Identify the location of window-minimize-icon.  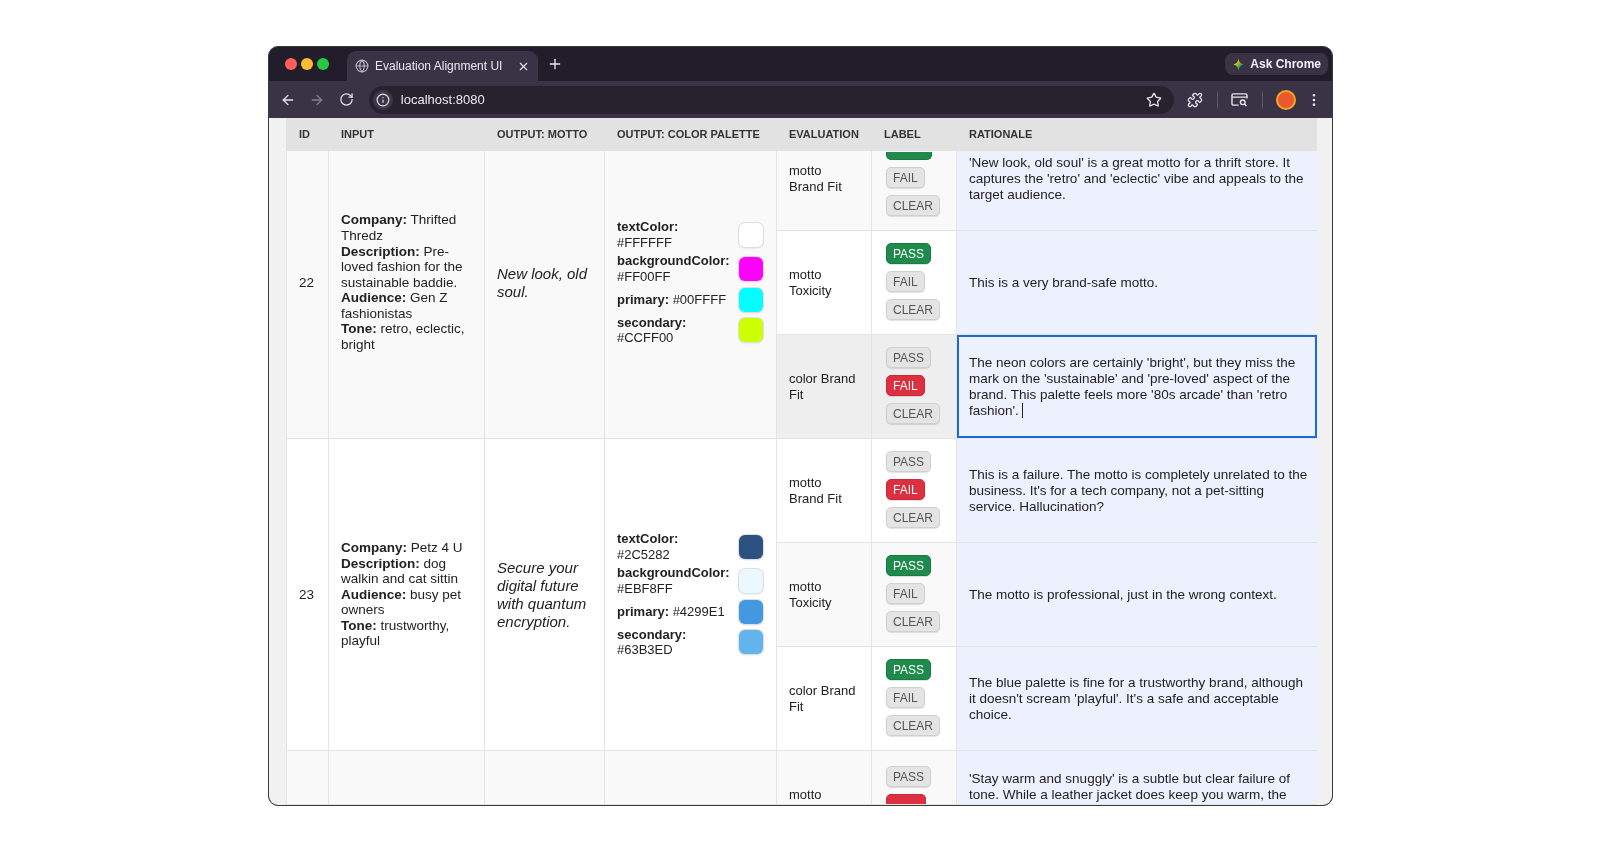
(307, 64).